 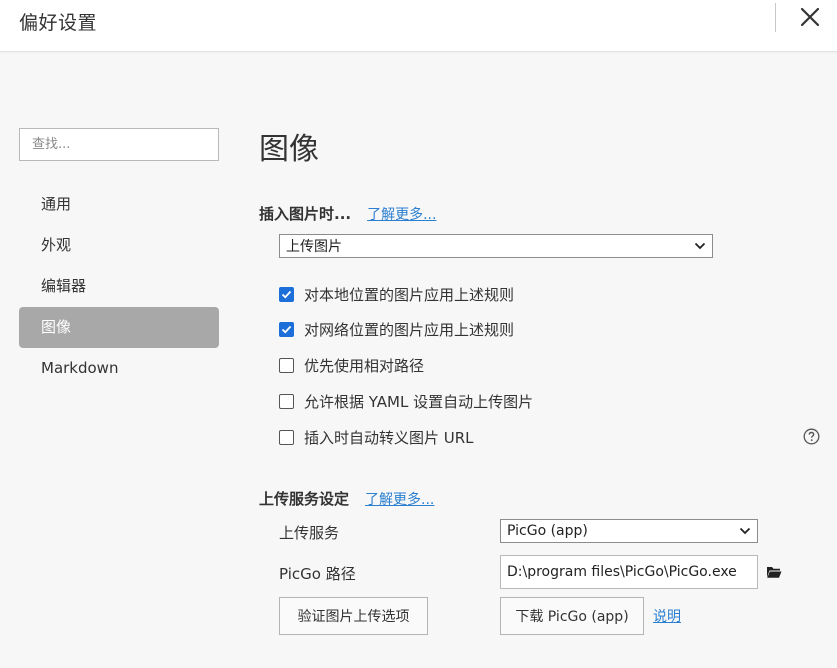 I want to click on sidebar-item-editor: 编辑器, so click(x=119, y=286).